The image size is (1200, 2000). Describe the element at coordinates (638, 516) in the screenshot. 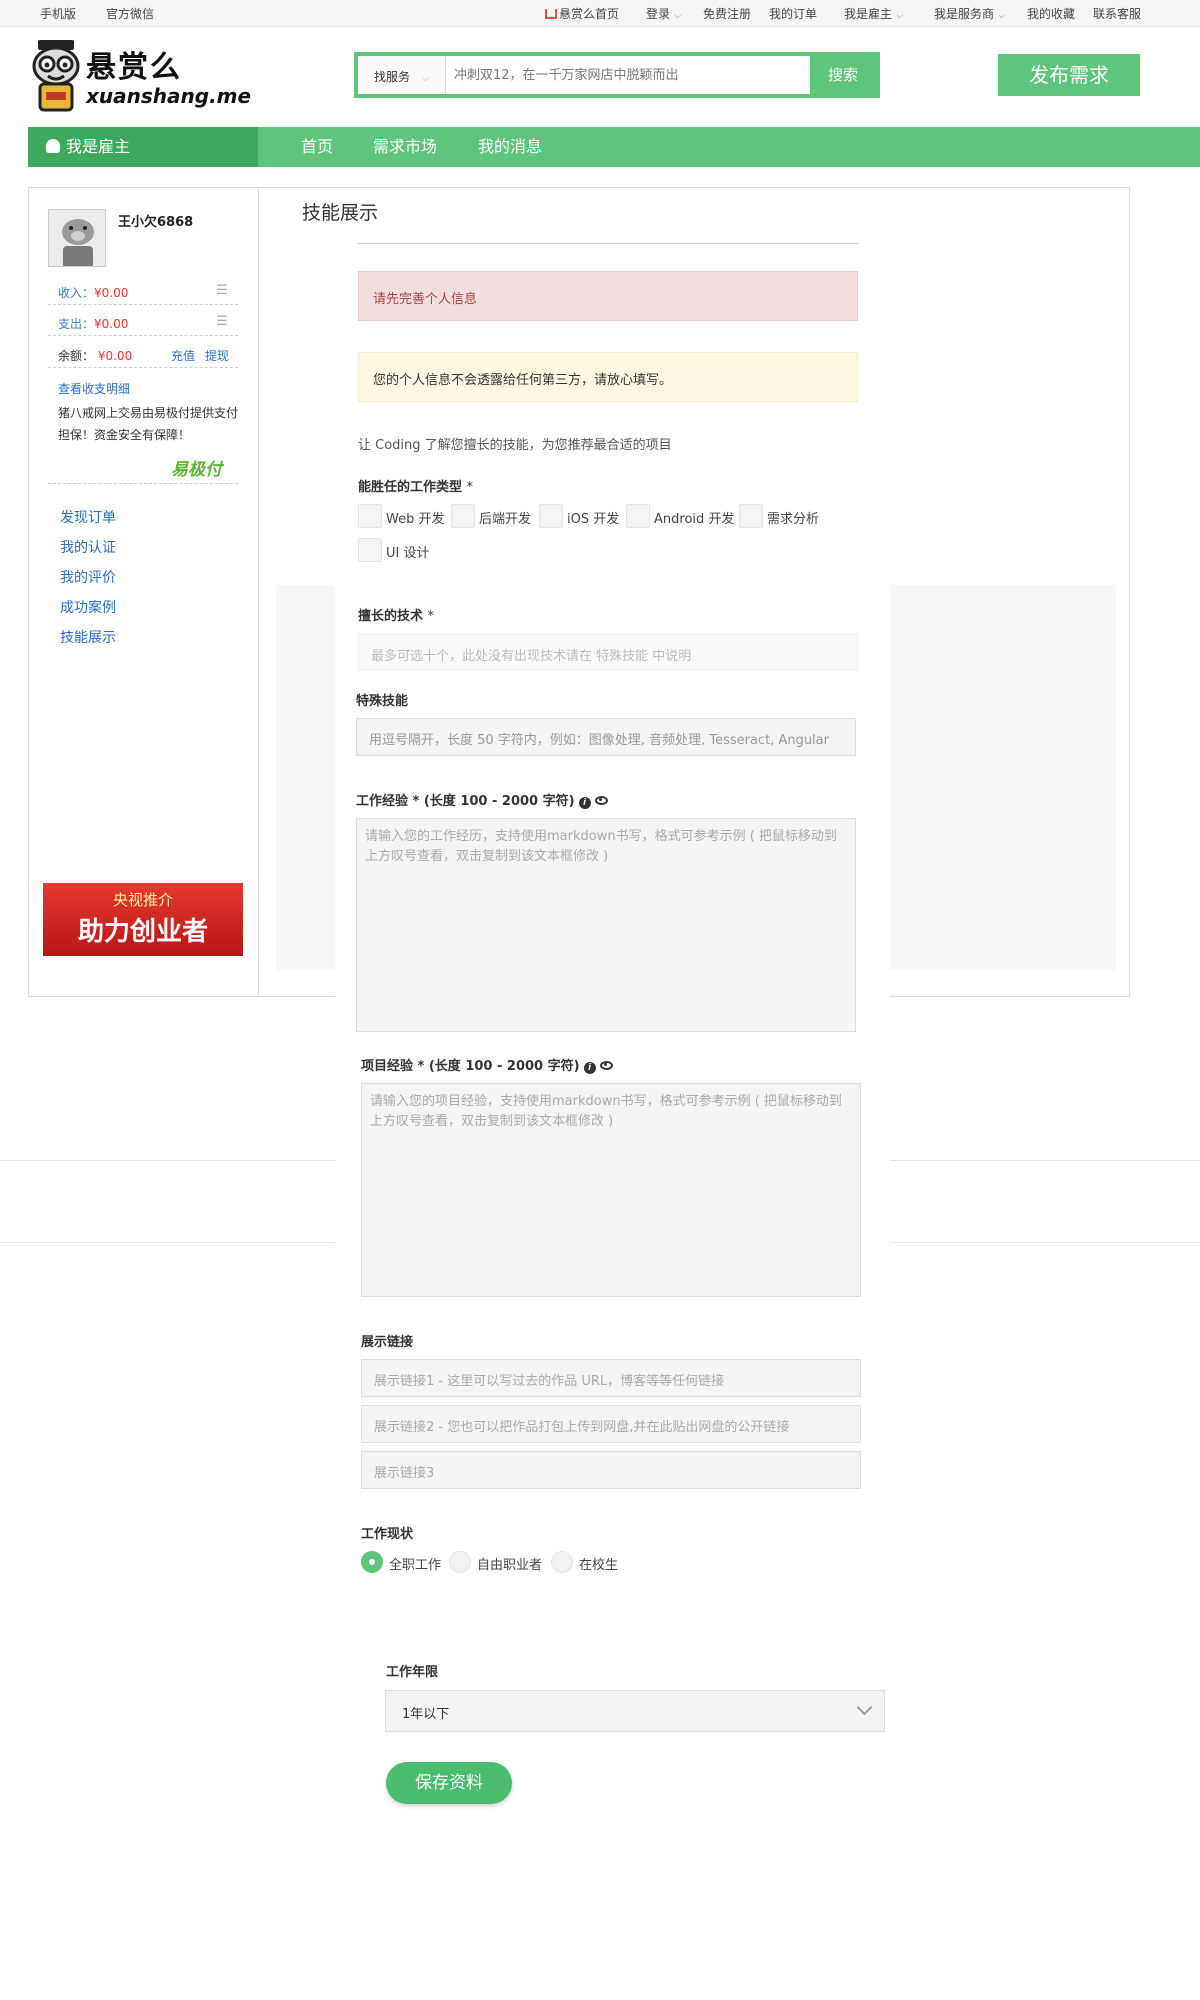

I see `checkbox-android` at that location.